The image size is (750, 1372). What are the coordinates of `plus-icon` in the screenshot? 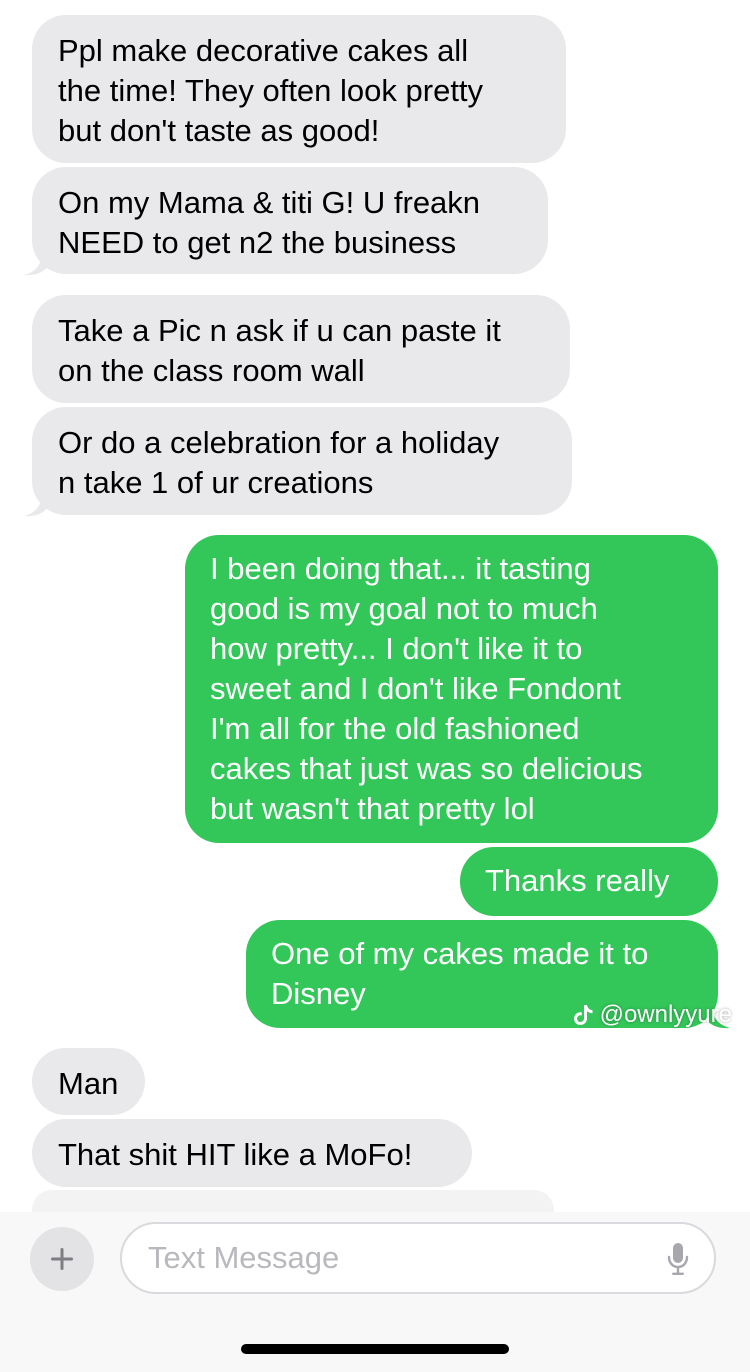 It's located at (62, 1259).